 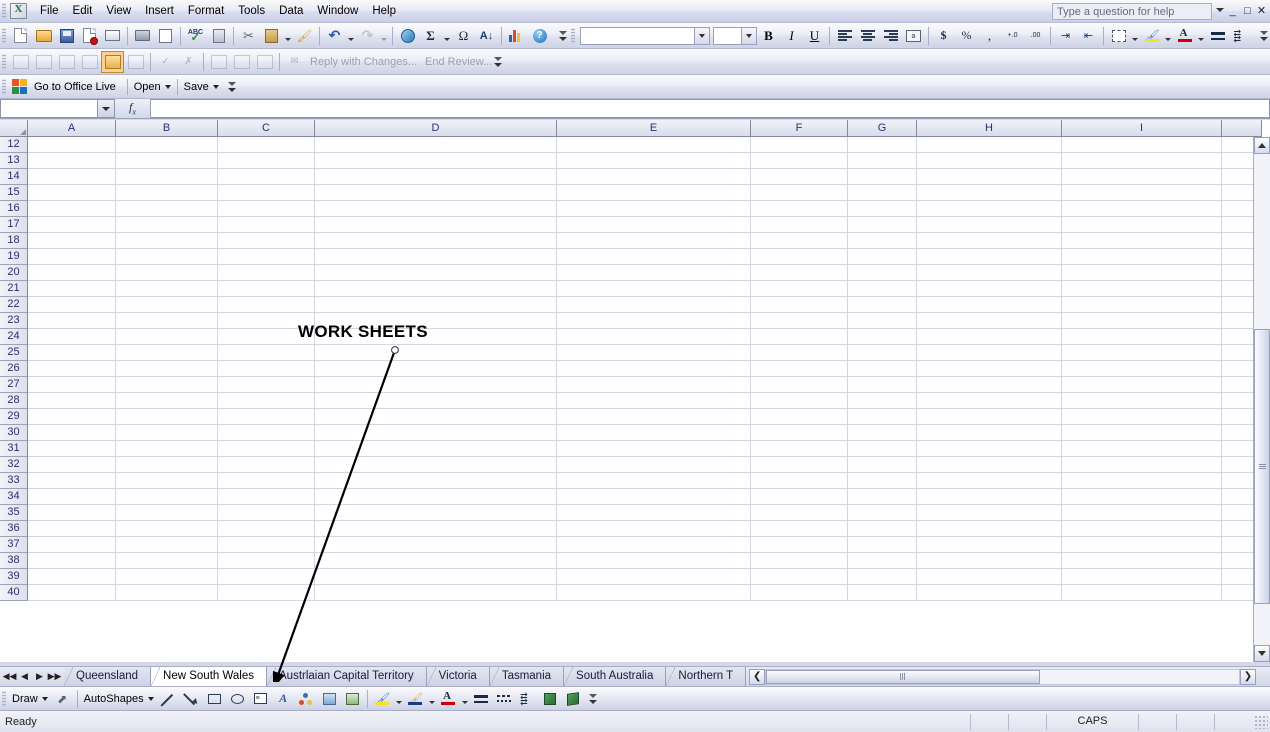 What do you see at coordinates (882, 449) in the screenshot?
I see `cell-G31` at bounding box center [882, 449].